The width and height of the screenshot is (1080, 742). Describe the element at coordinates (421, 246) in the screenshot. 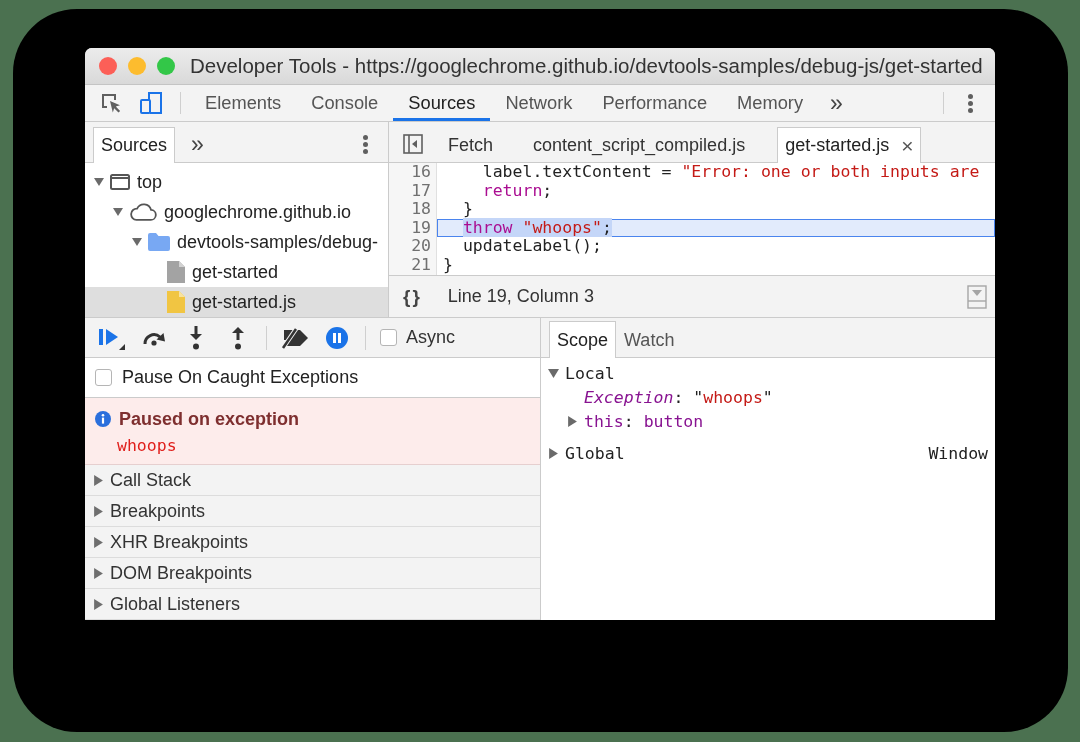

I see `line-number: 20` at that location.